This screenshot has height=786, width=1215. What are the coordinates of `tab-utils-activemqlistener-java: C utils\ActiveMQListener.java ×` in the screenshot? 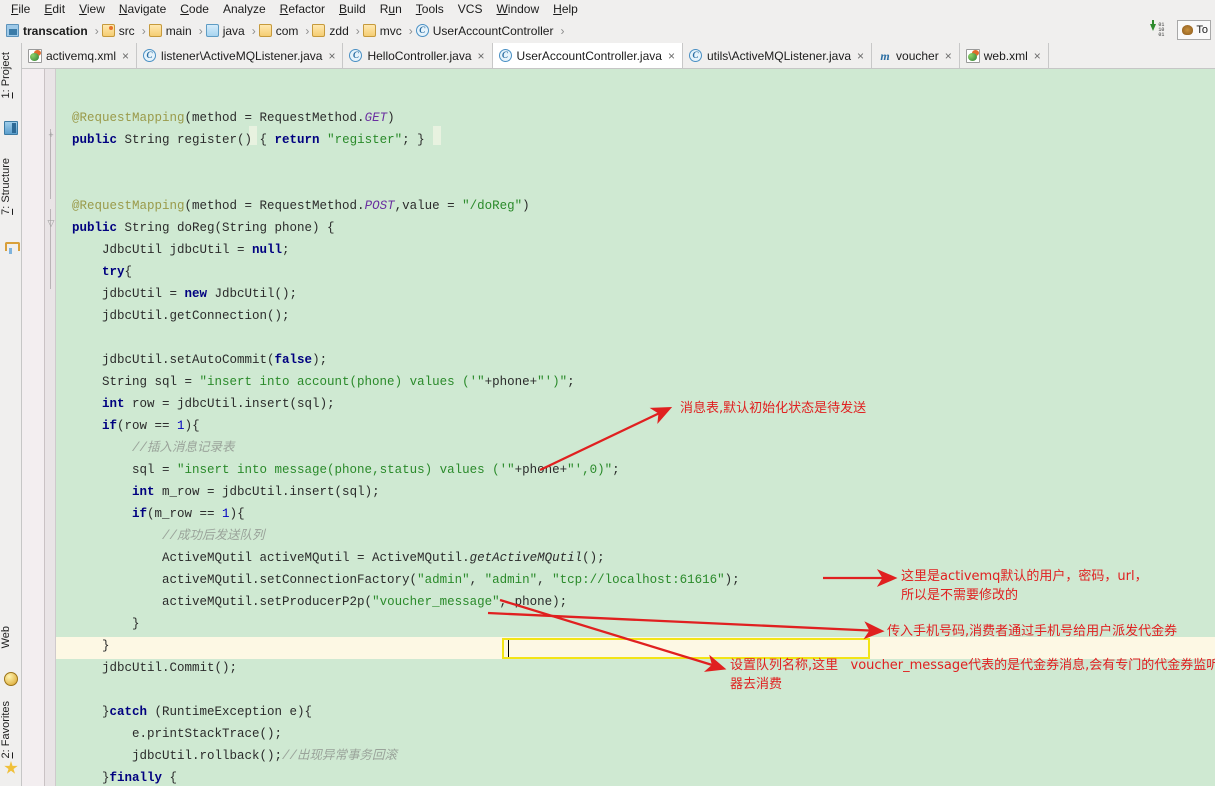 It's located at (777, 55).